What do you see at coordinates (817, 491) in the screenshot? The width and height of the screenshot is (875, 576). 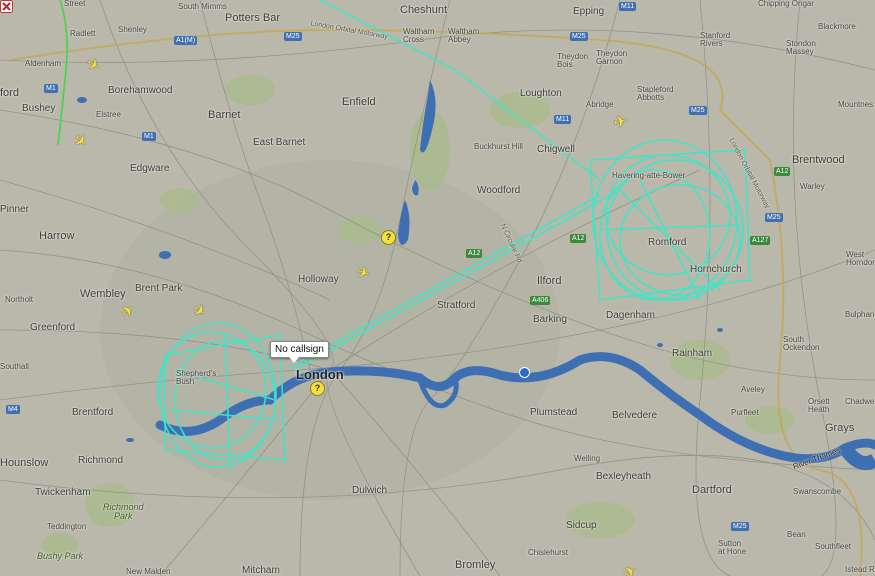 I see `place-label: Swanscombe` at bounding box center [817, 491].